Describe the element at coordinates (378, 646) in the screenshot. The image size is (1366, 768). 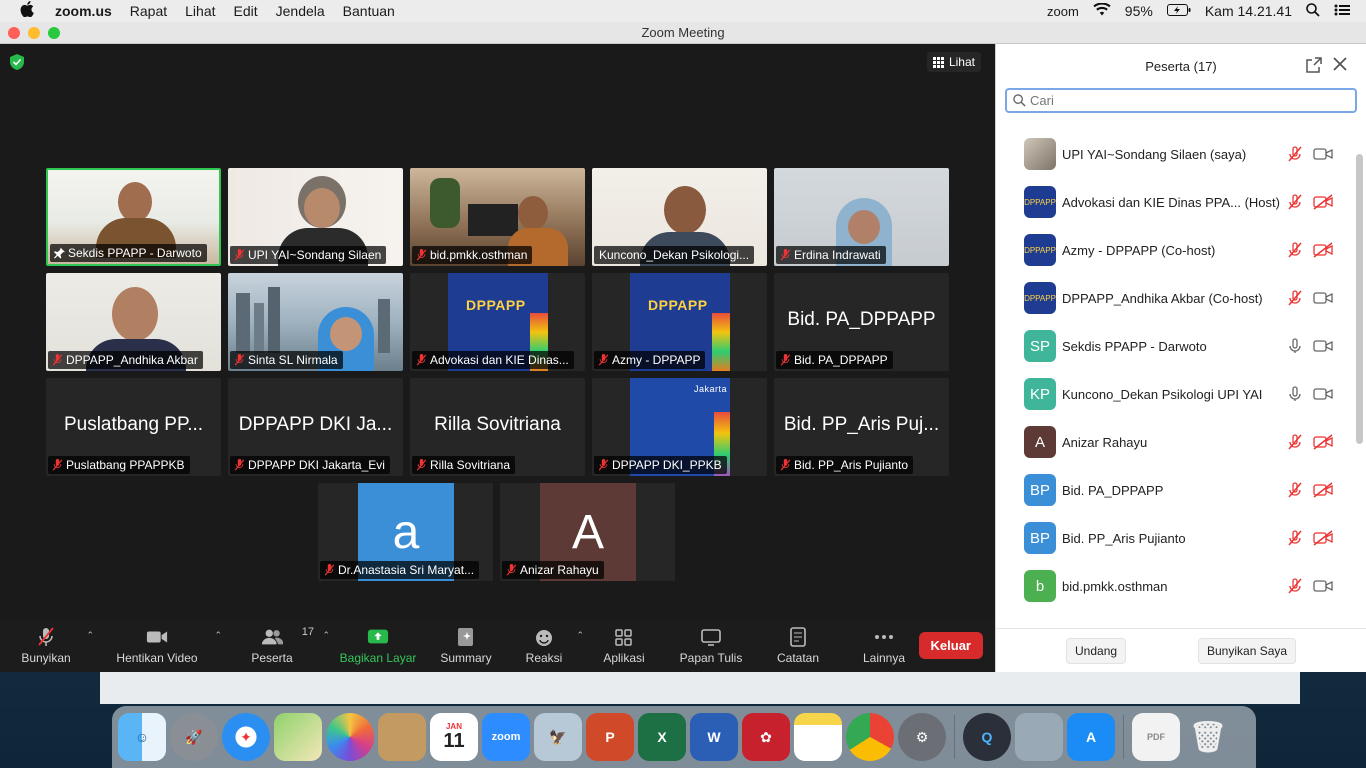
I see `share-screen-button: Bagikan Layar` at that location.